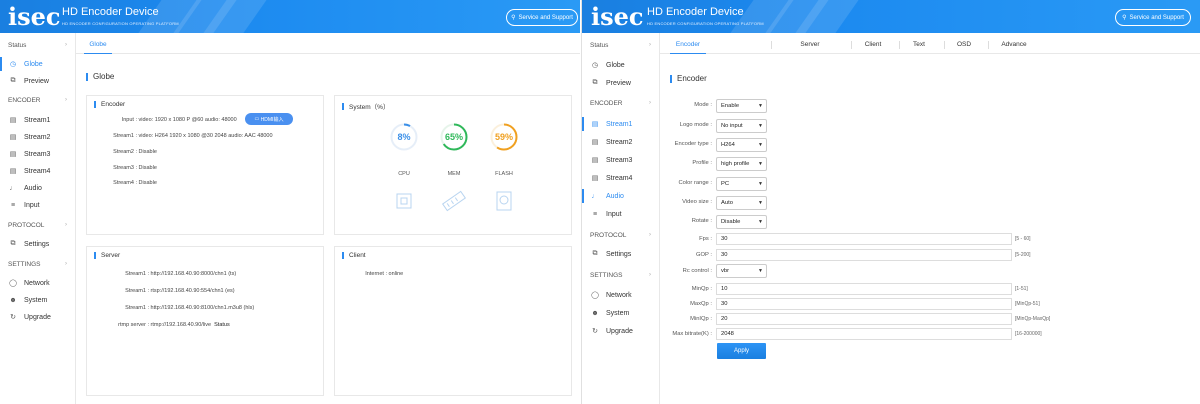 The height and width of the screenshot is (404, 1200). Describe the element at coordinates (37, 100) in the screenshot. I see `sidebar-encoder-group: ENCODER ›` at that location.